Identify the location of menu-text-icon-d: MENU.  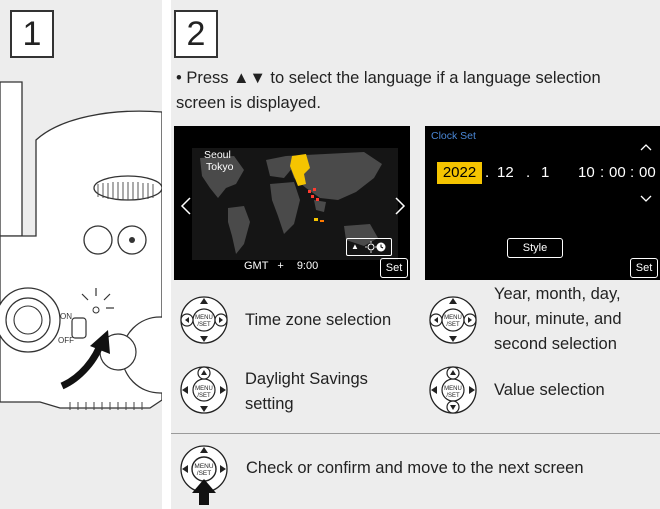
(453, 389).